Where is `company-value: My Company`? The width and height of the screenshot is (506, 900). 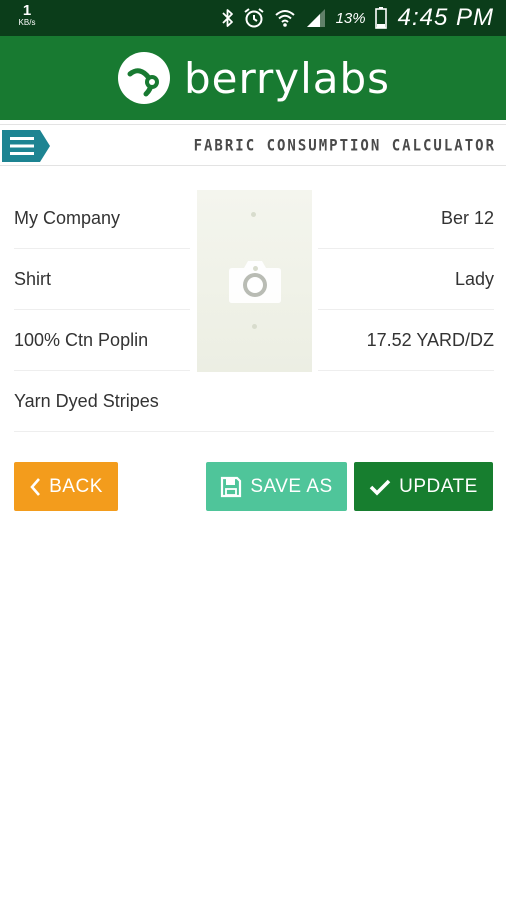
company-value: My Company is located at coordinates (67, 217).